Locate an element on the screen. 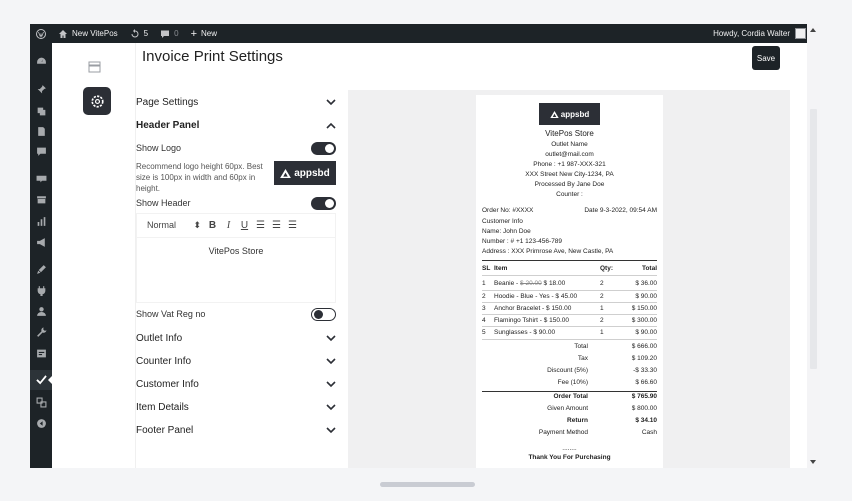 The width and height of the screenshot is (852, 501). menu-dashboard is located at coordinates (41, 61).